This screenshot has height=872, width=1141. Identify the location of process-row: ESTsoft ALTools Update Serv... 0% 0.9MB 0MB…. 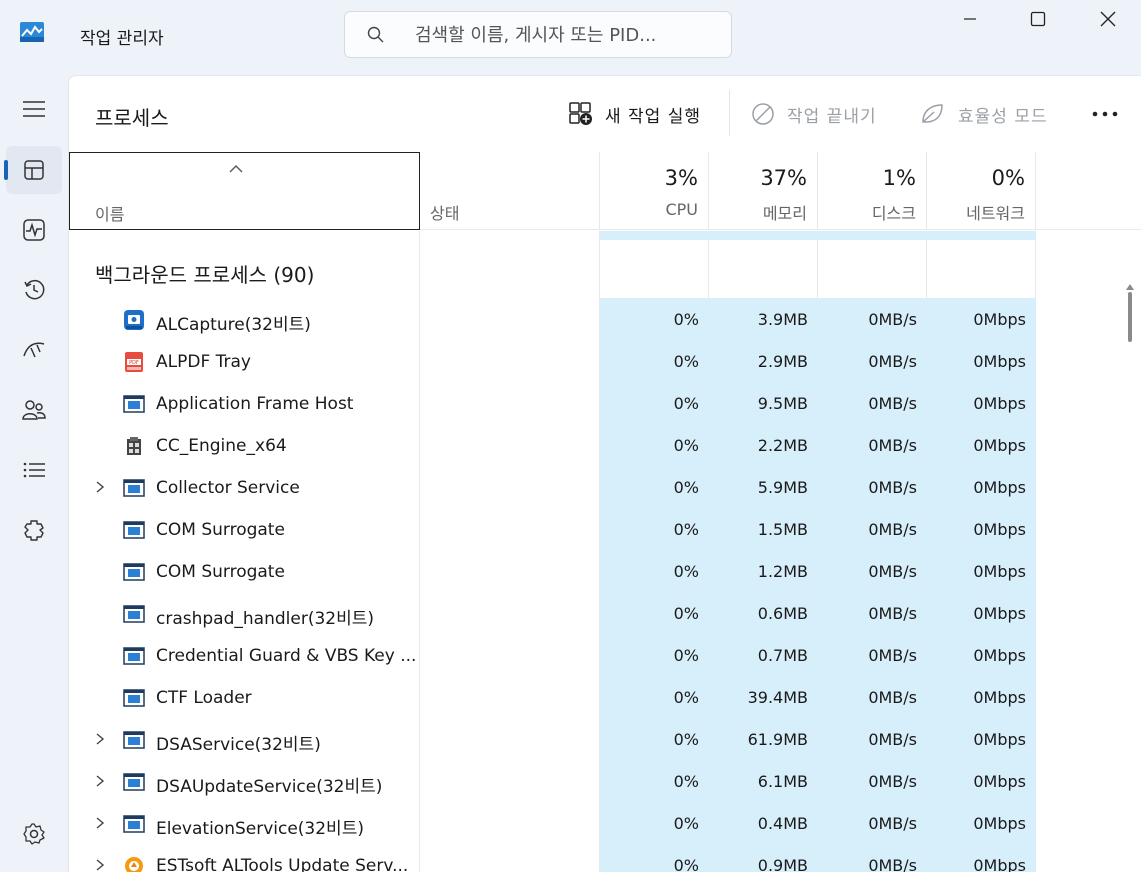
(552, 859).